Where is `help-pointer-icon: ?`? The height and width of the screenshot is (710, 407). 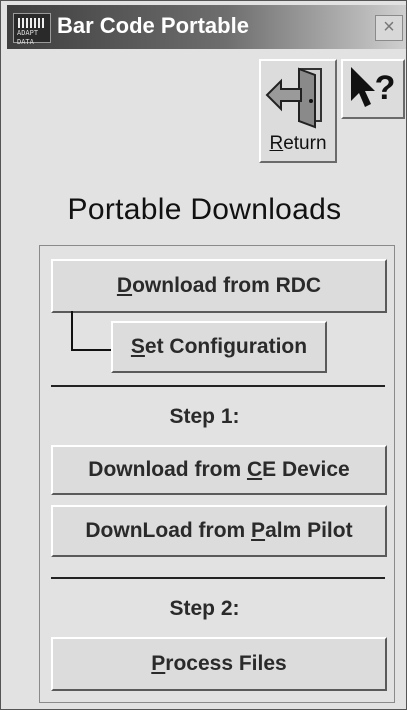 help-pointer-icon: ? is located at coordinates (373, 87).